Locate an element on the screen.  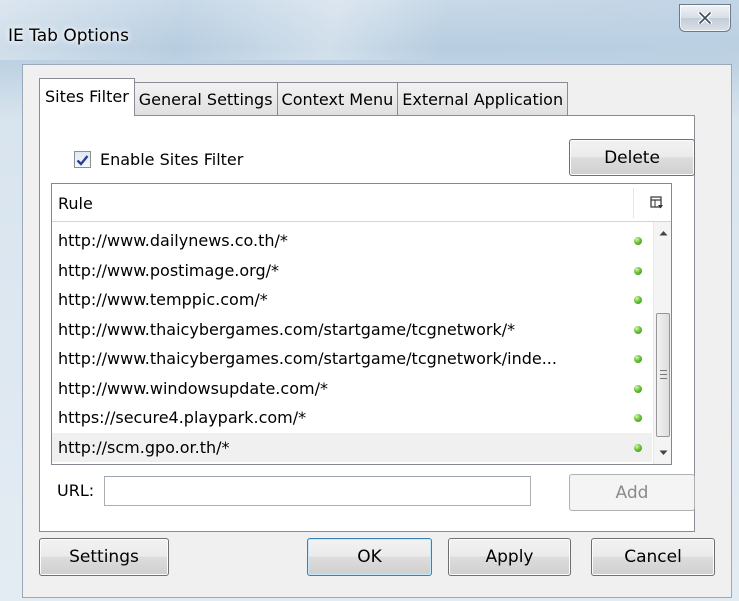
rules-list-header: Rule is located at coordinates (361, 203).